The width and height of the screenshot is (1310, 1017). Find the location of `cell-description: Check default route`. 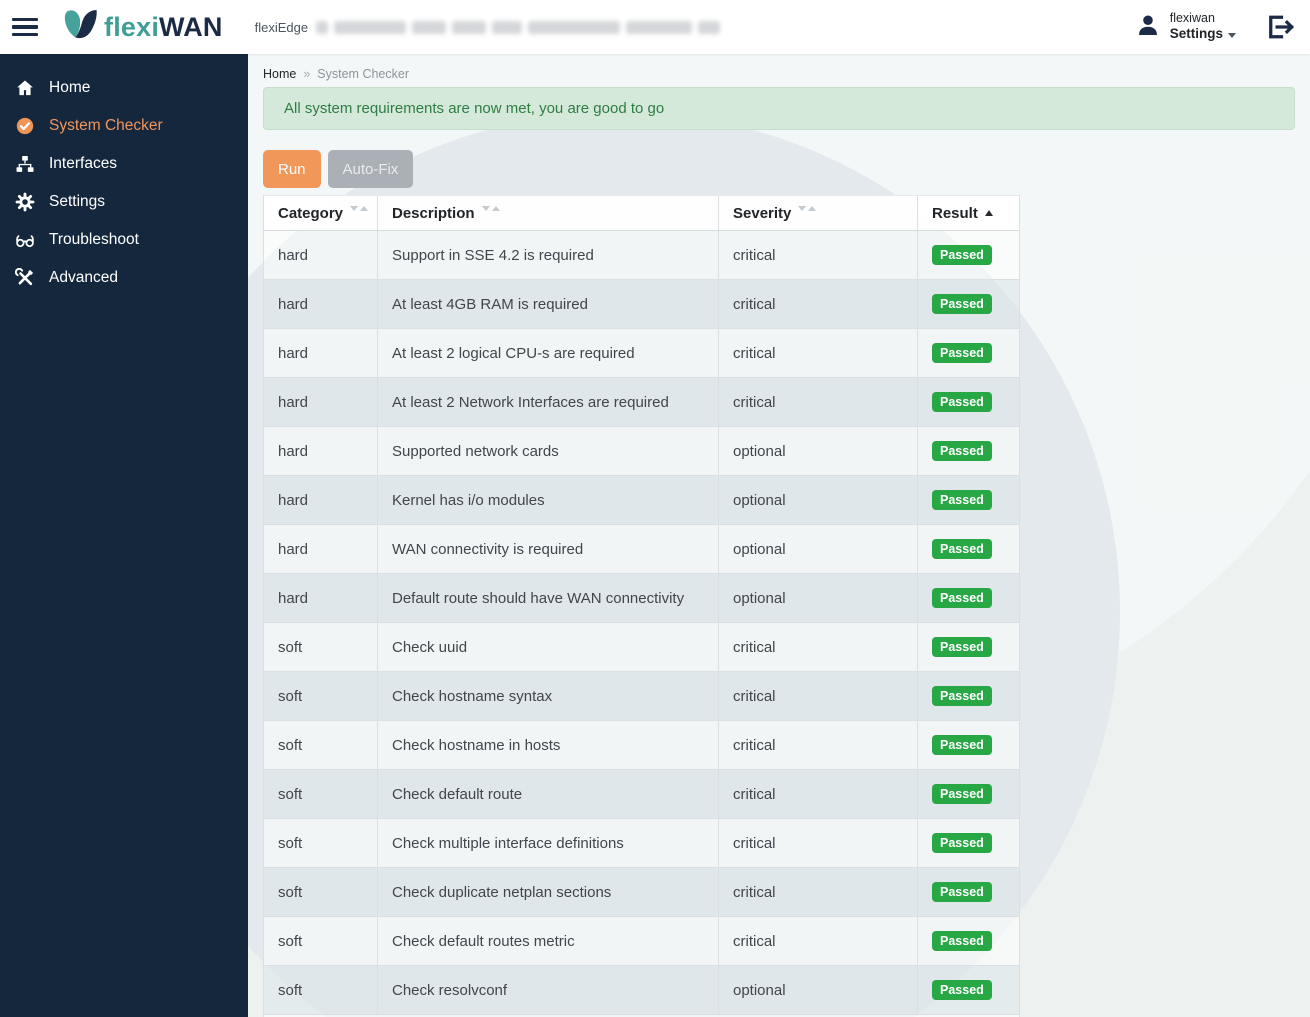

cell-description: Check default route is located at coordinates (548, 794).